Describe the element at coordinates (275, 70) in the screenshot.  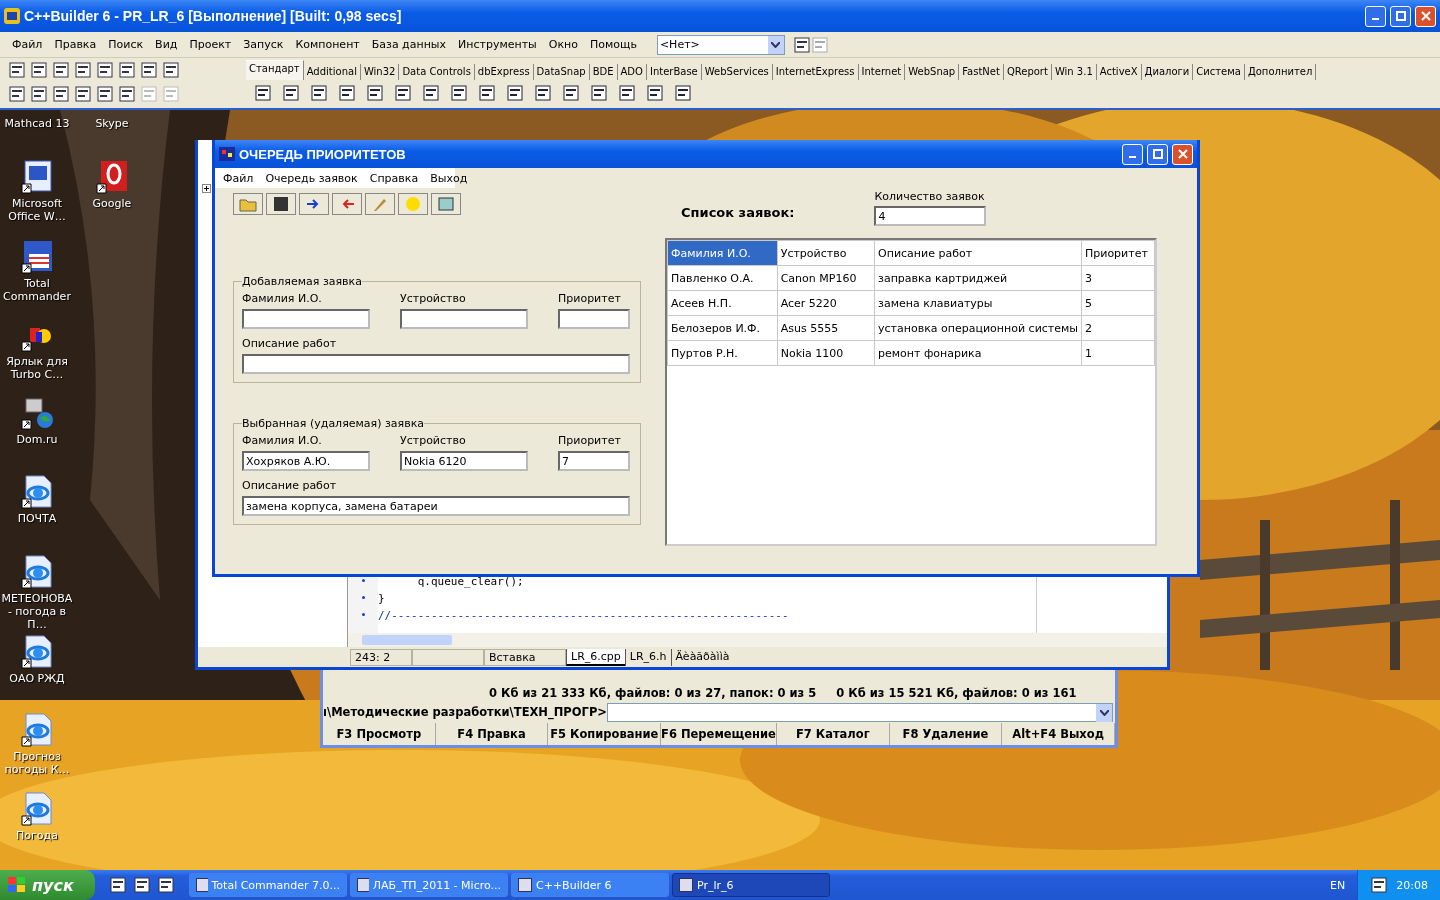
I see `palette-tab: Стандарт` at that location.